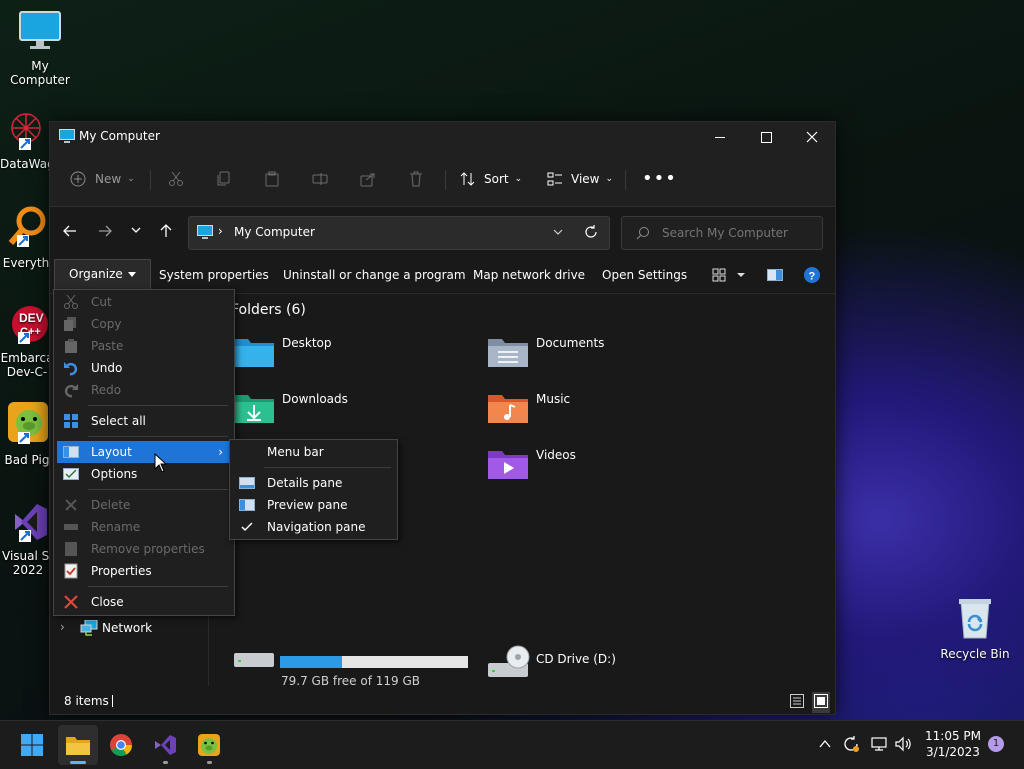 This screenshot has height=769, width=1024. What do you see at coordinates (102, 179) in the screenshot?
I see `new-button: New ⌄` at bounding box center [102, 179].